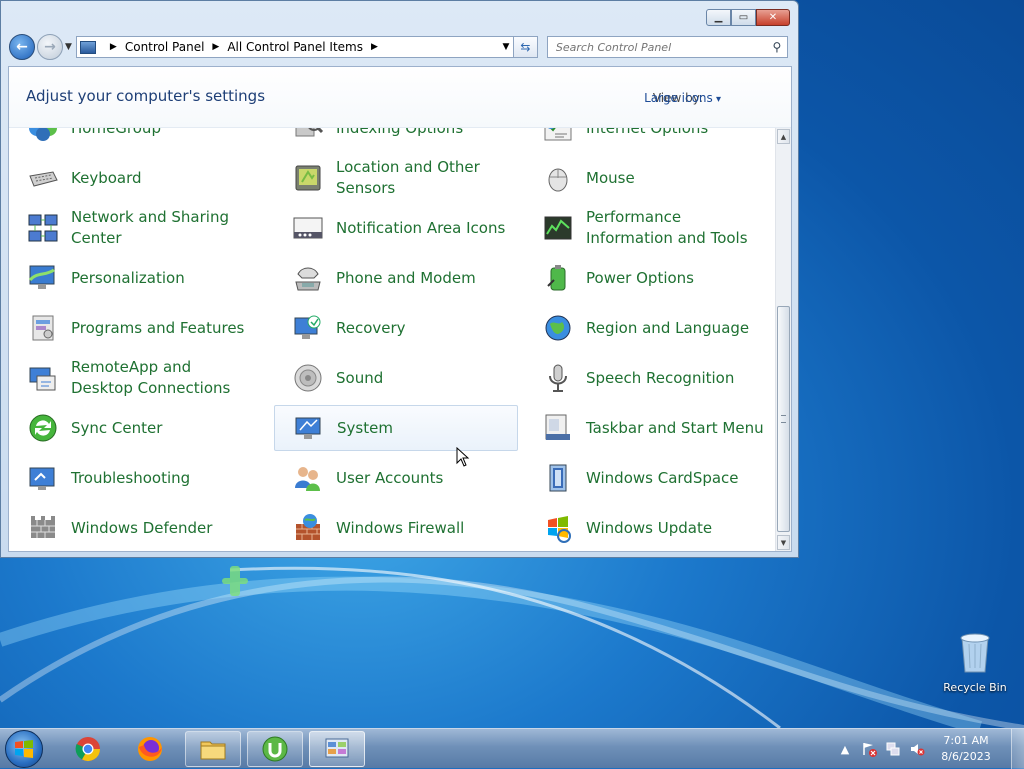 This screenshot has width=1024, height=769. I want to click on control-panel-item-label: User Accounts, so click(390, 477).